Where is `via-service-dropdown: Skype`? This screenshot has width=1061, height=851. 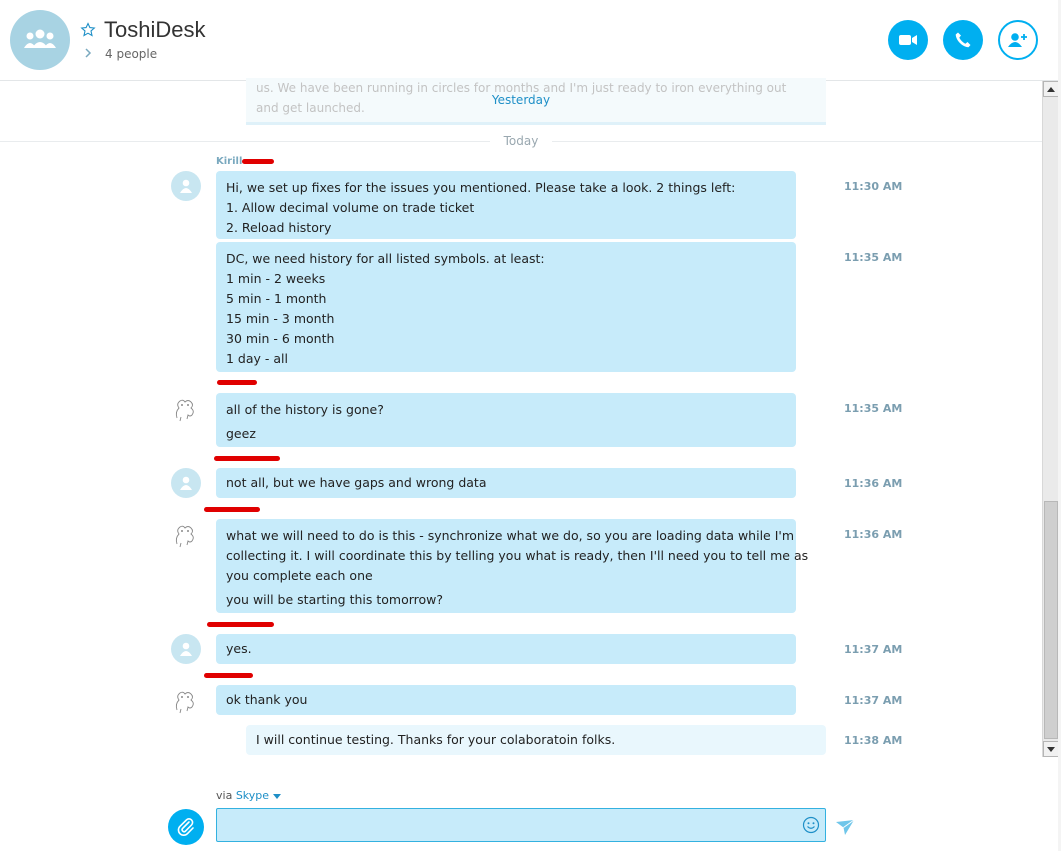
via-service-dropdown: Skype is located at coordinates (252, 795).